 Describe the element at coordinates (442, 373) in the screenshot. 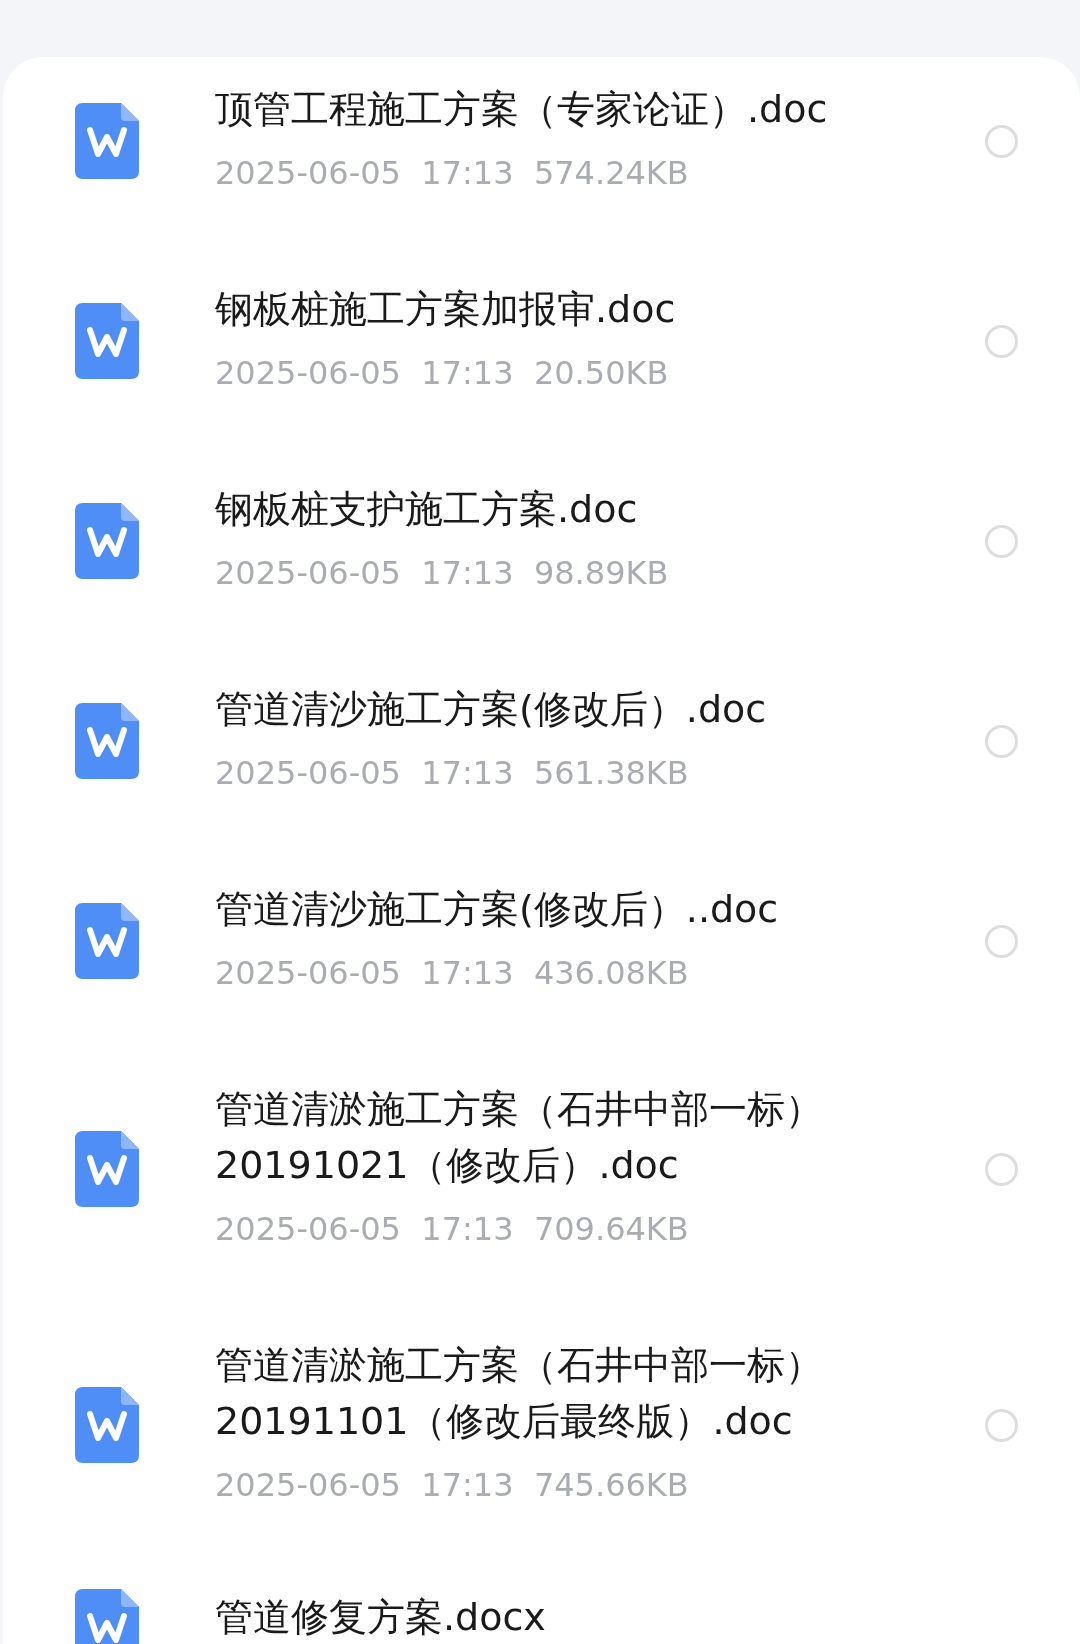

I see `file-details: 2025-06-05 17:13 20.50KB` at that location.